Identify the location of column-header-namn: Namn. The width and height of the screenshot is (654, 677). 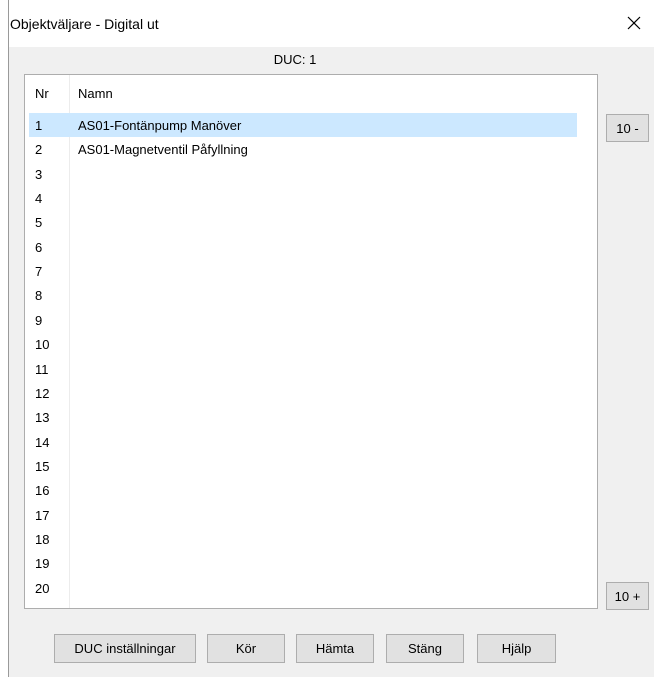
(95, 93).